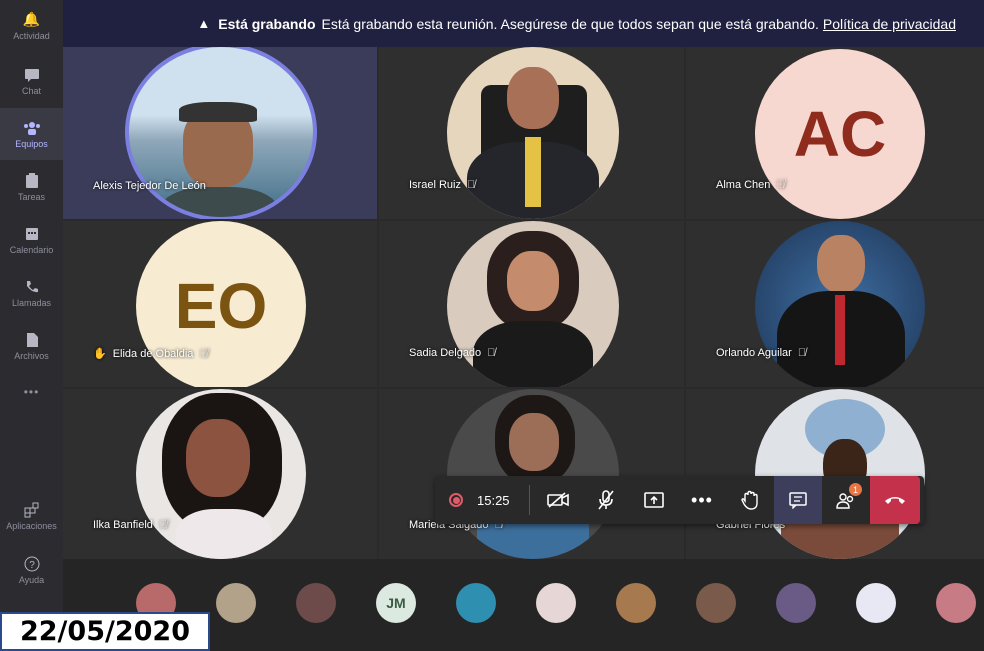 The image size is (984, 651). What do you see at coordinates (442, 185) in the screenshot?
I see `participant-name: Israel Ruiz 🎙̸` at bounding box center [442, 185].